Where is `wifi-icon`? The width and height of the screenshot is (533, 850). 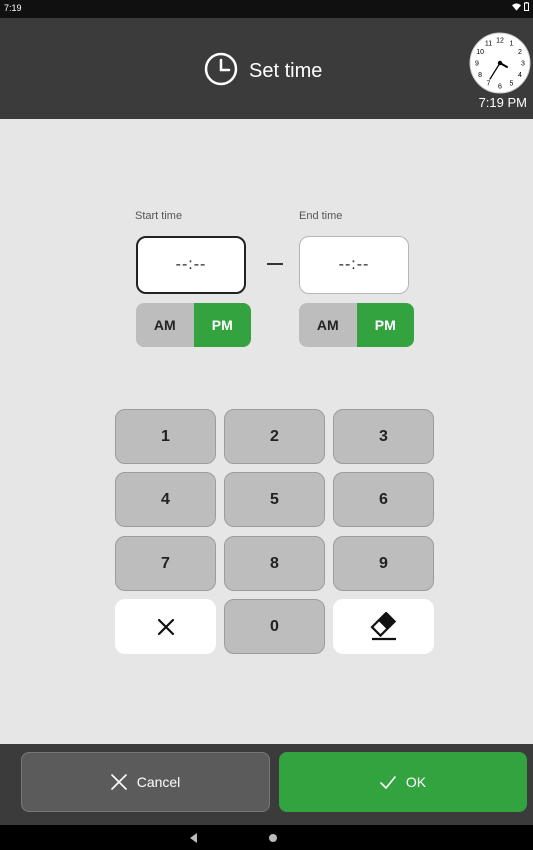 wifi-icon is located at coordinates (517, 7).